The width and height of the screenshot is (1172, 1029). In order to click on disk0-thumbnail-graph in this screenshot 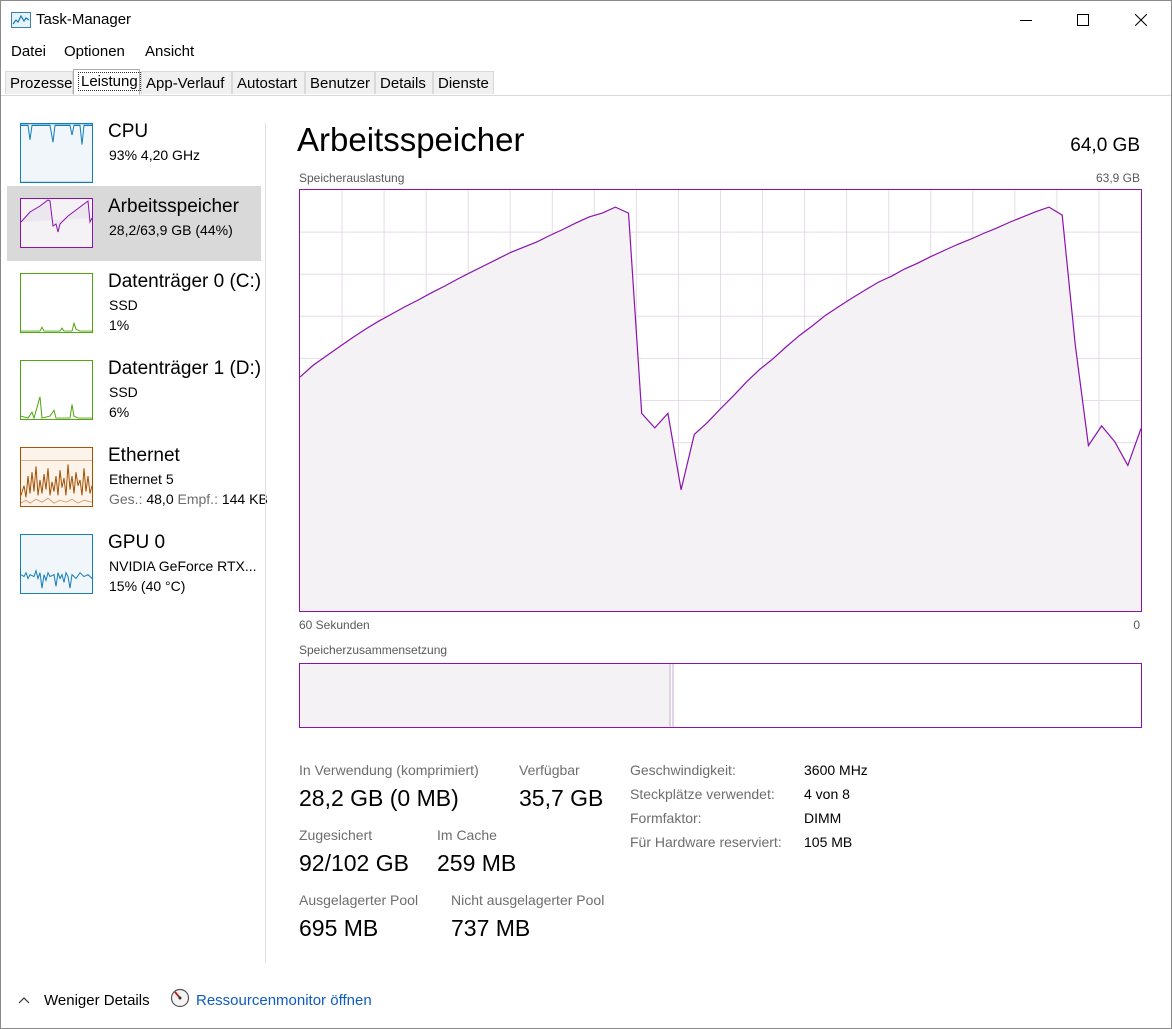, I will do `click(56, 303)`.